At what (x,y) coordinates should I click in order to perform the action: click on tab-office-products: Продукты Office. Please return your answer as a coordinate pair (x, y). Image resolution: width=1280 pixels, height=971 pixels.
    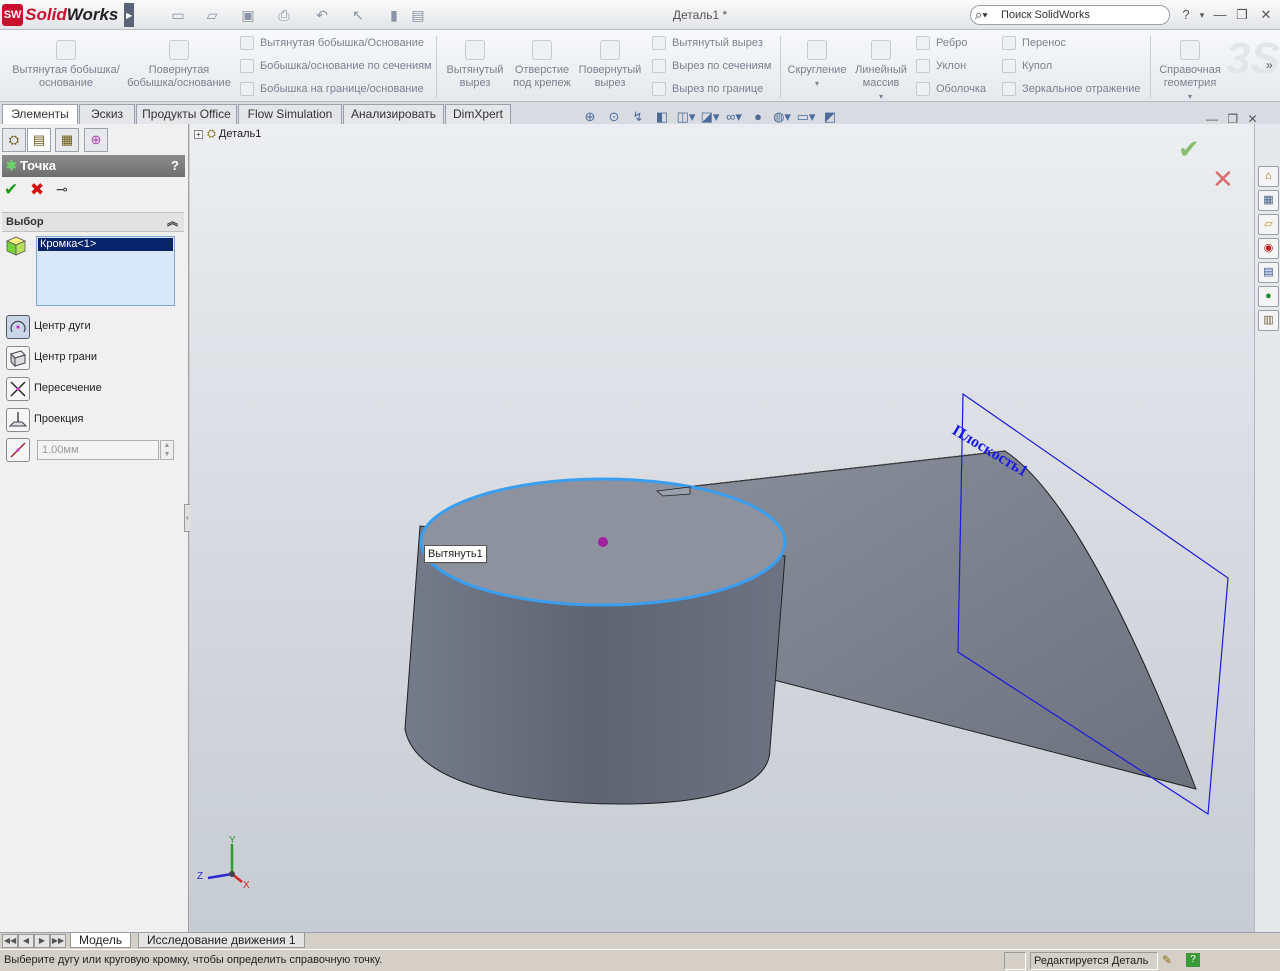
    Looking at the image, I should click on (186, 114).